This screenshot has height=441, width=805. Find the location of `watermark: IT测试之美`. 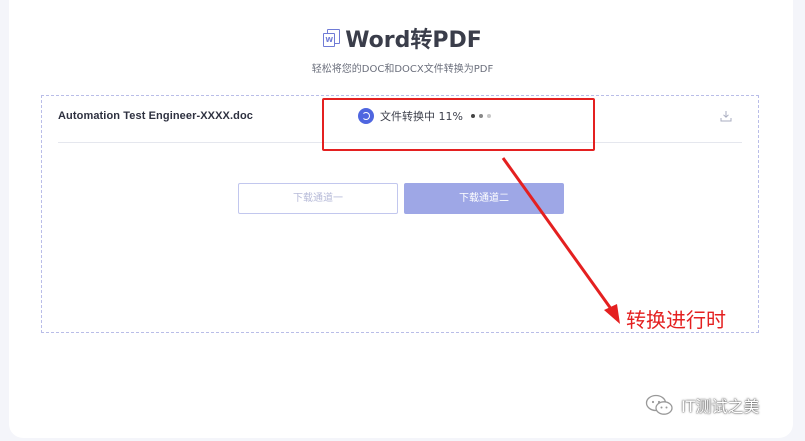

watermark: IT测试之美 is located at coordinates (702, 405).